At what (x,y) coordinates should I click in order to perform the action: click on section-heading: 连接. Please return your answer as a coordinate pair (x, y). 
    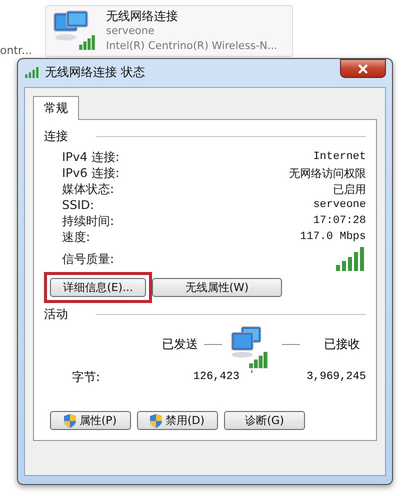
    Looking at the image, I should click on (56, 136).